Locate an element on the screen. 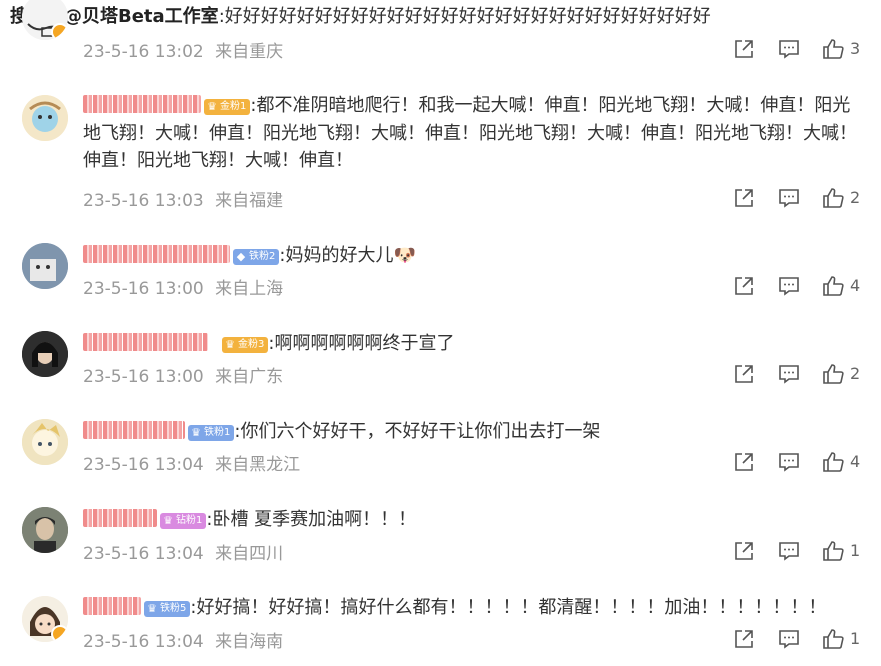 The image size is (881, 666). comment-time: 23-5-16 13:03 is located at coordinates (143, 201).